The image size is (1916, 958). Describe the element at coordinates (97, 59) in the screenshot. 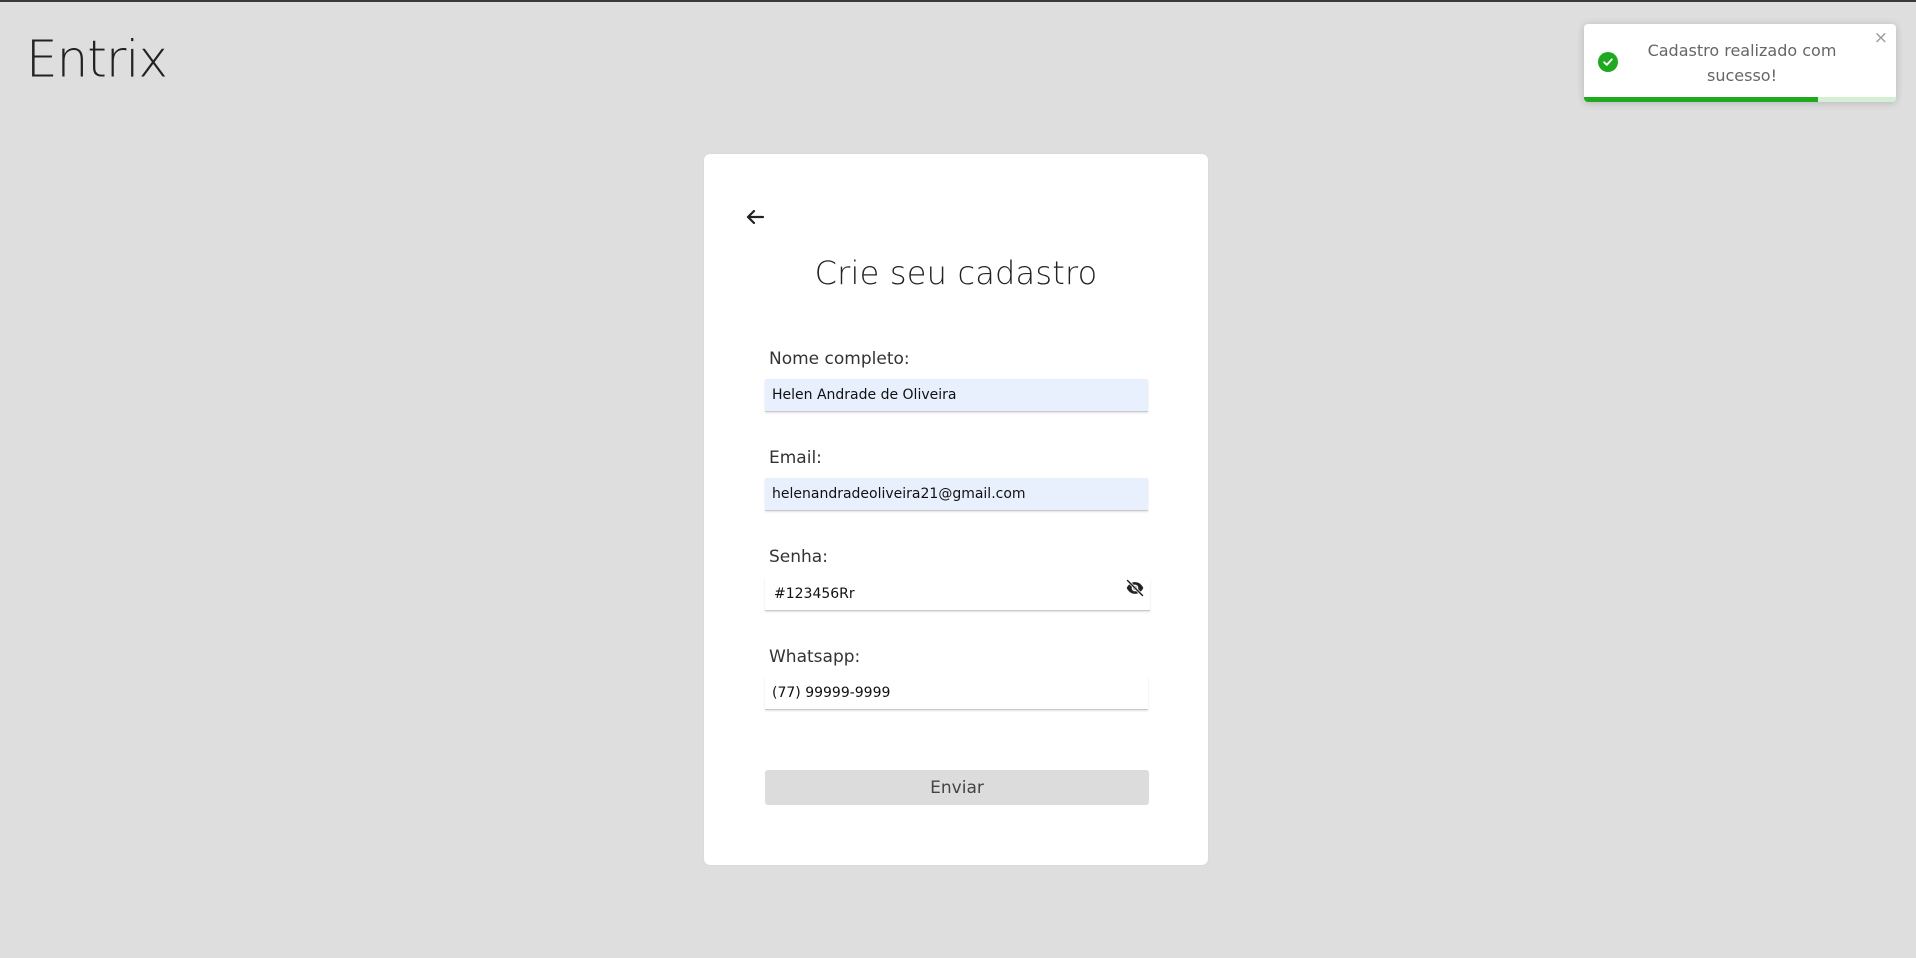

I see `app-brand: Entrix` at that location.